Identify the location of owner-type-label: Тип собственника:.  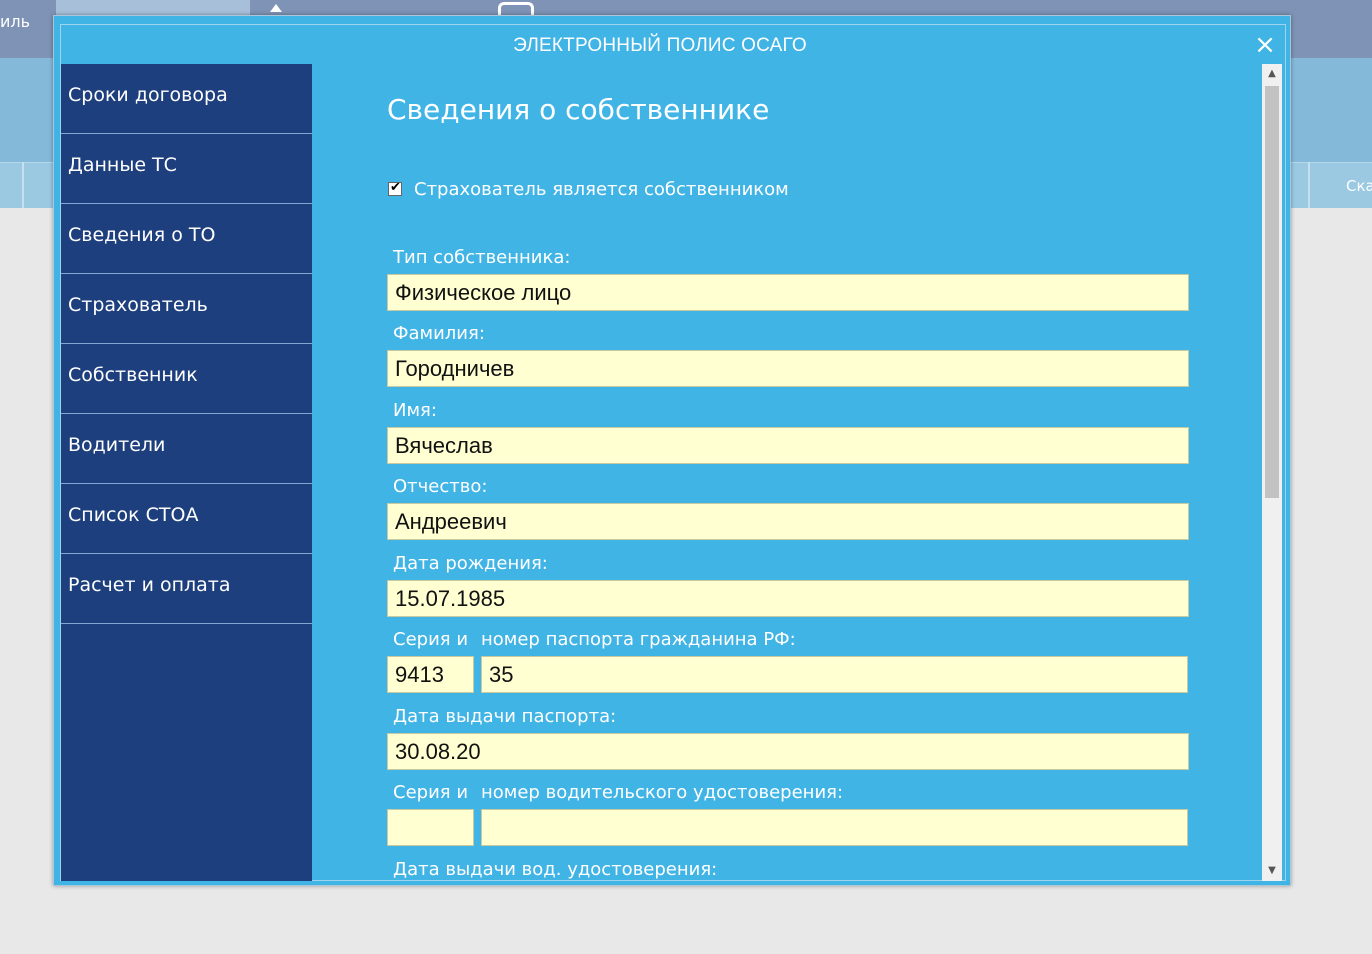
(482, 257).